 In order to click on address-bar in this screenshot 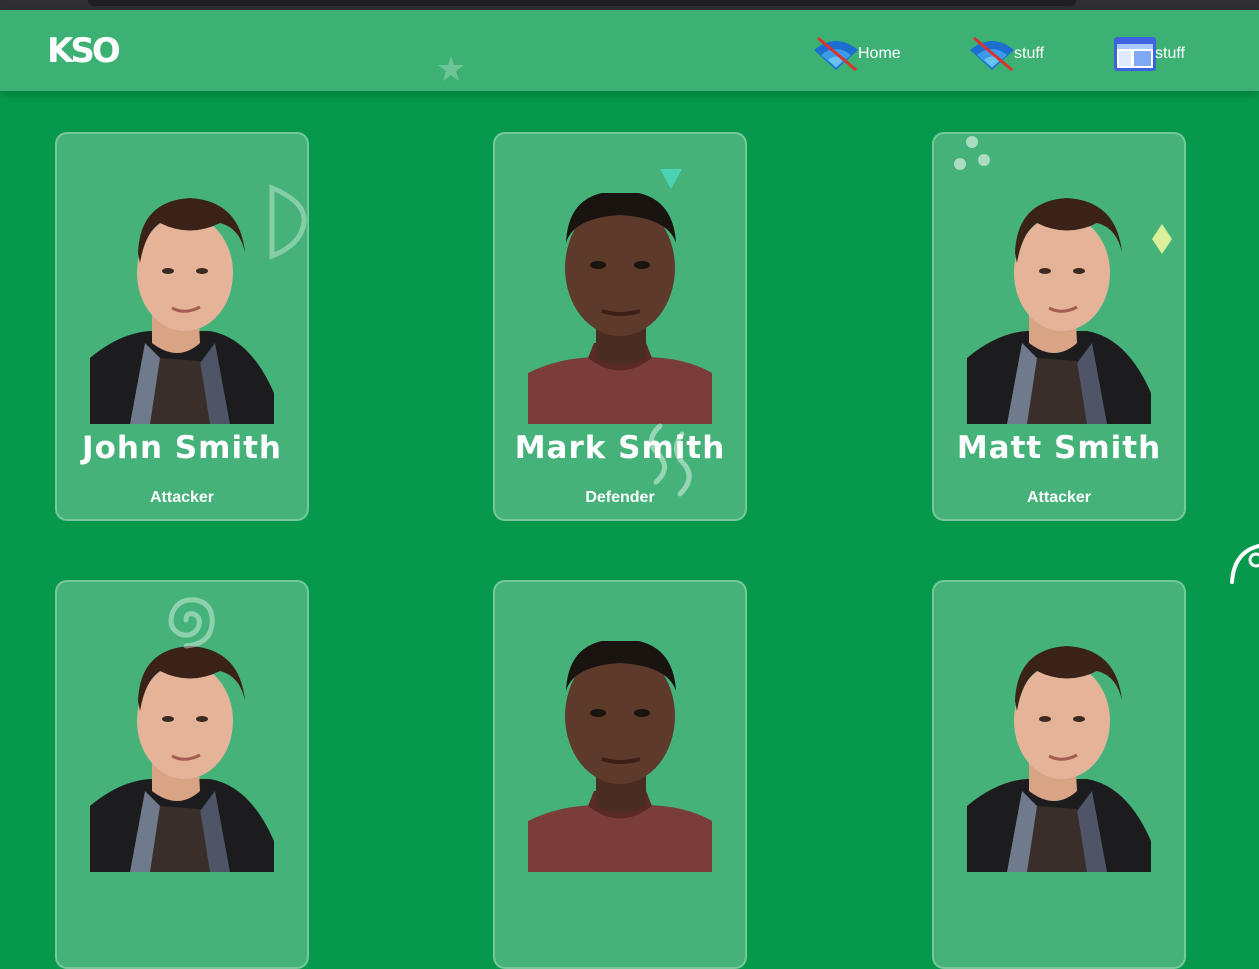, I will do `click(582, 3)`.